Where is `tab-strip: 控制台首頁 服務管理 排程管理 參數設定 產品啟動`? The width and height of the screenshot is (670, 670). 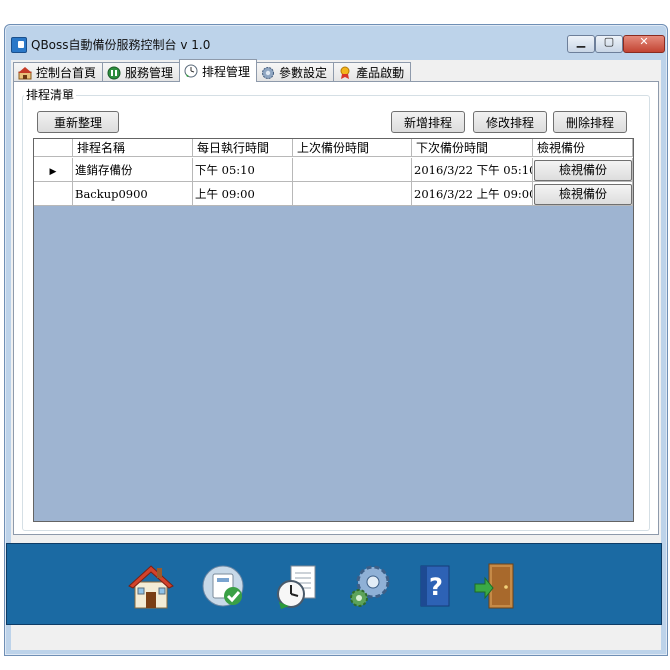 tab-strip: 控制台首頁 服務管理 排程管理 參數設定 產品啟動 is located at coordinates (212, 70).